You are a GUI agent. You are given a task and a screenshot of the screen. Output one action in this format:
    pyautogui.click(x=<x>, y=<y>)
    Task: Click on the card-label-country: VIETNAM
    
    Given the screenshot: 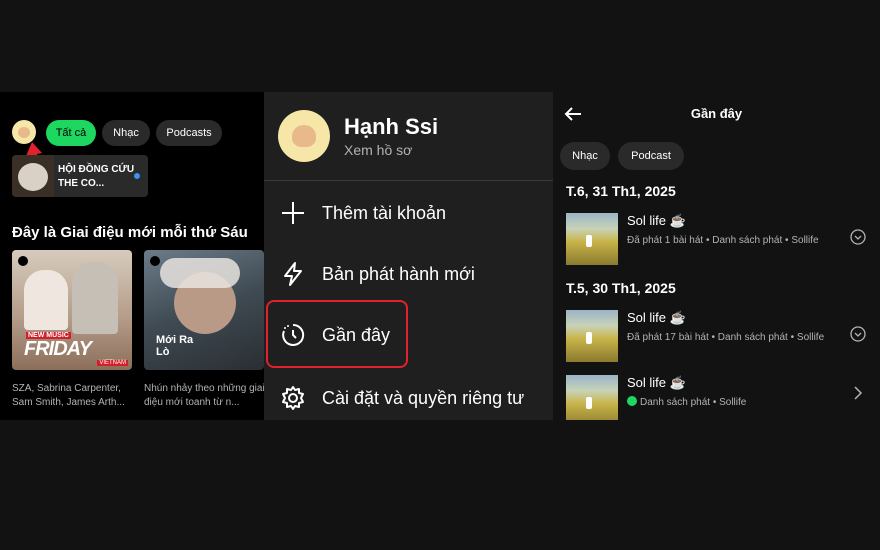 What is the action you would take?
    pyautogui.click(x=112, y=363)
    